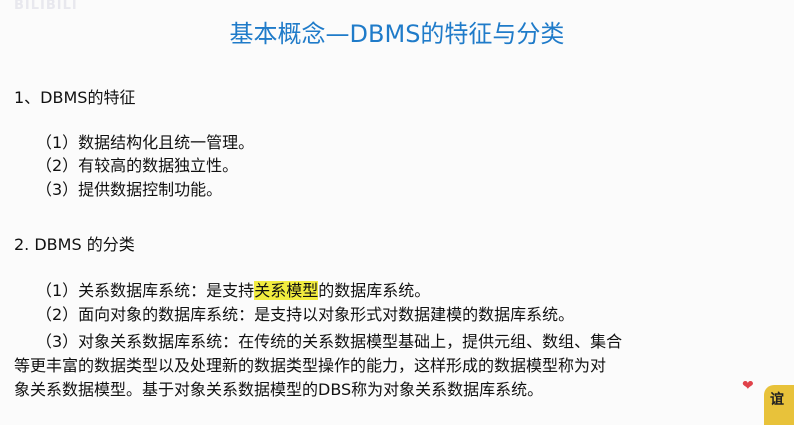  I want to click on feature-item-3: （3）提供数据控制功能。, so click(129, 189).